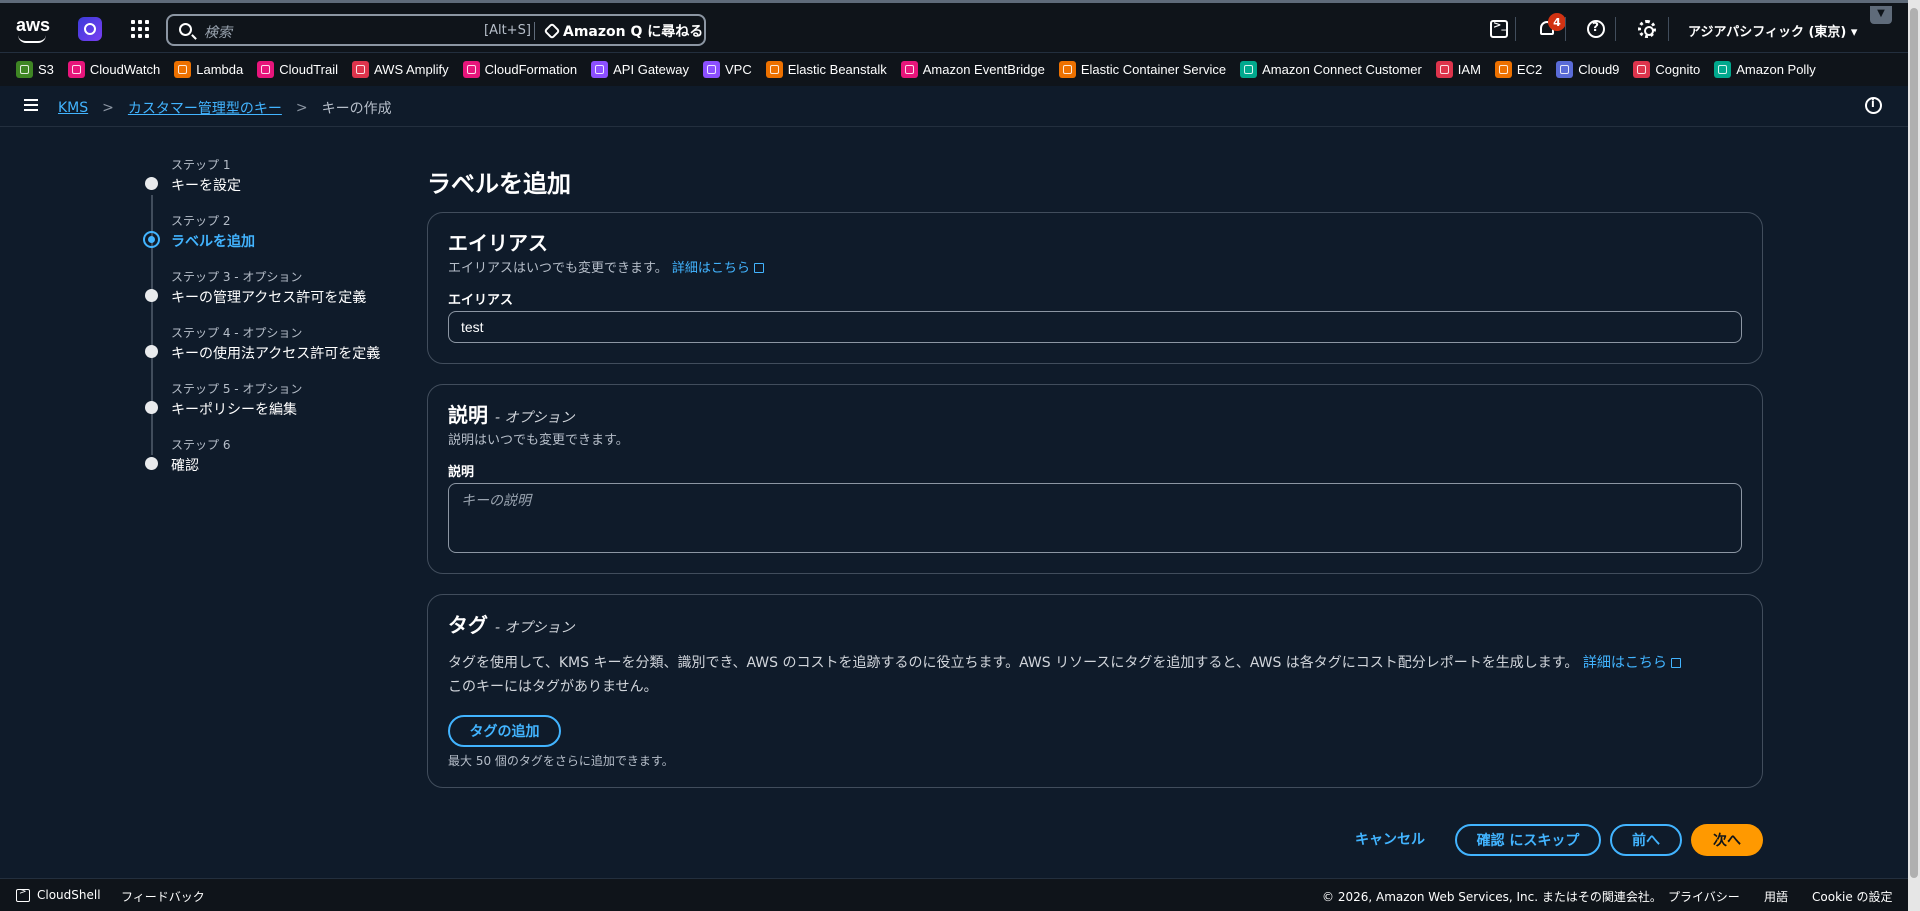  I want to click on amazon-q-icon, so click(90, 29).